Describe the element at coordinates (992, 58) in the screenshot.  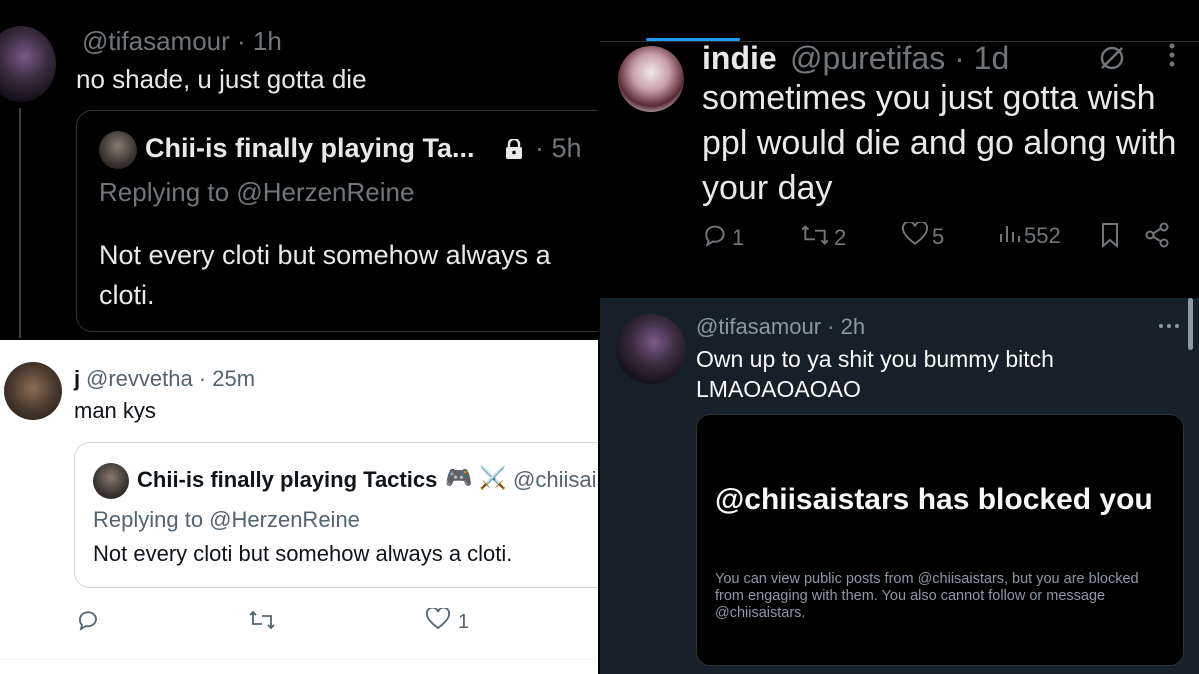
I see `timestamp: 1d` at that location.